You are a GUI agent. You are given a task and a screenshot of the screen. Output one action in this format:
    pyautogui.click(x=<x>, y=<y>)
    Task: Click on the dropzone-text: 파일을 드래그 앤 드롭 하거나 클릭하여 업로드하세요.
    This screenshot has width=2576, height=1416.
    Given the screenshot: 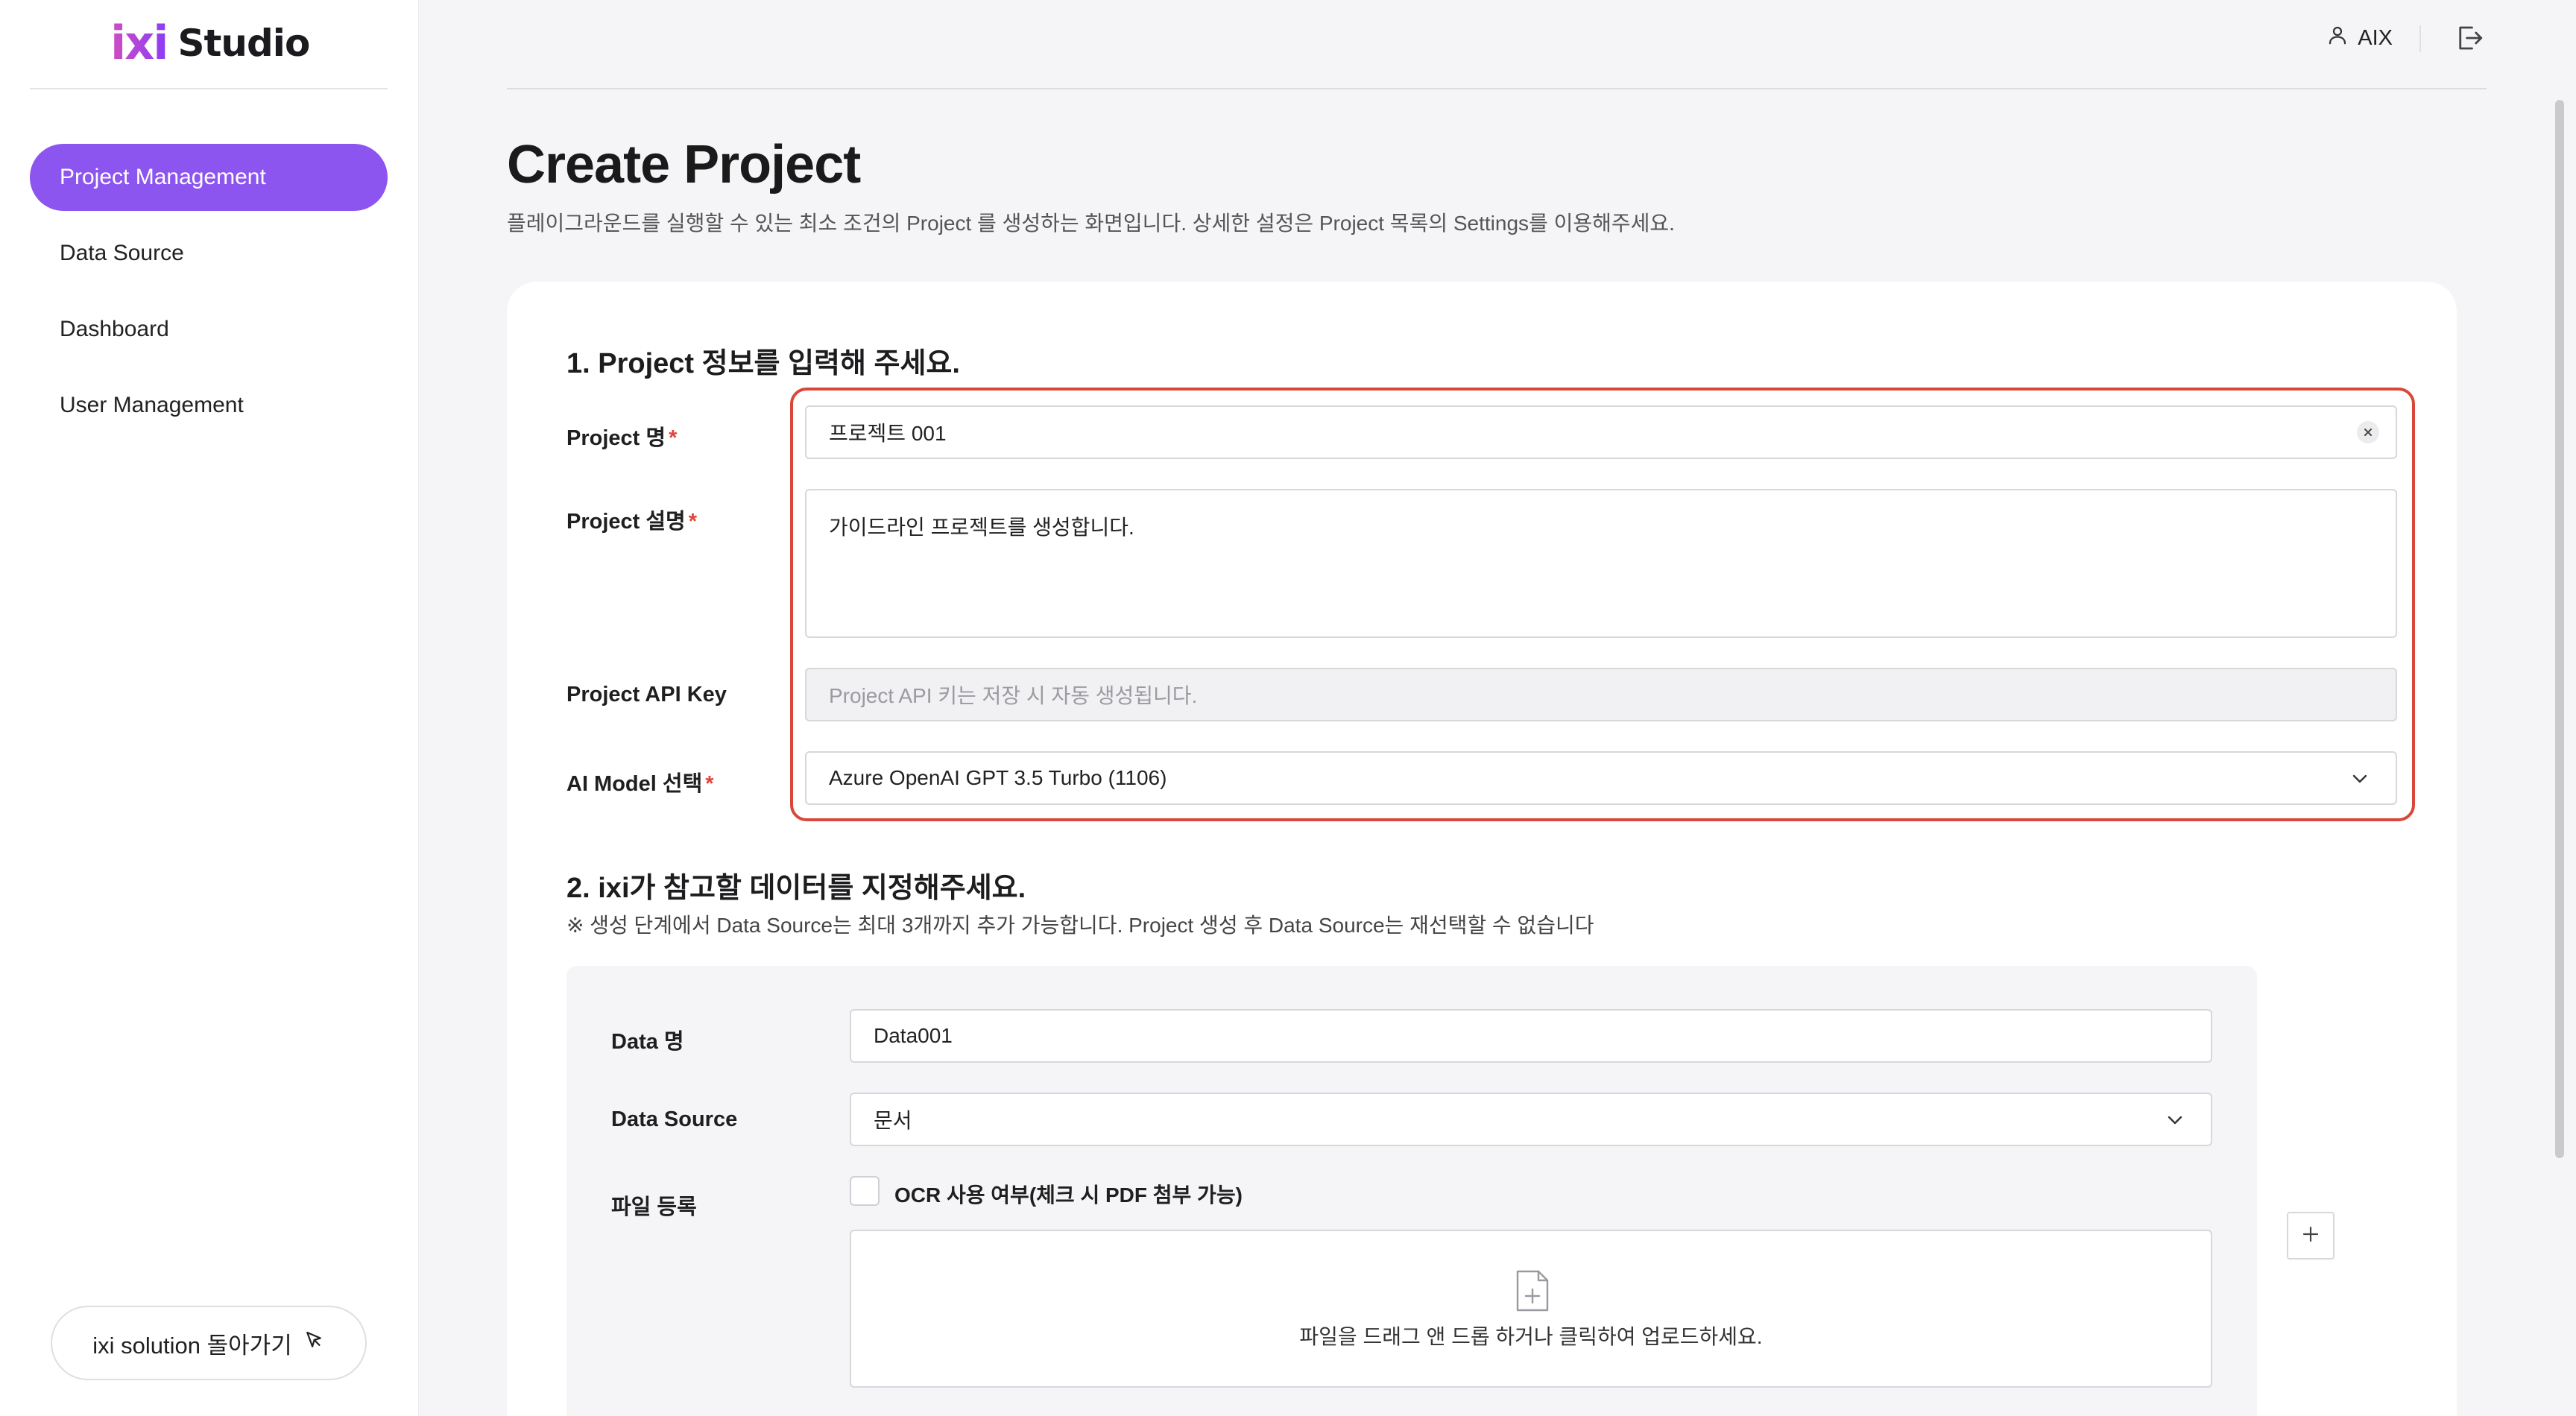 What is the action you would take?
    pyautogui.click(x=1531, y=1336)
    